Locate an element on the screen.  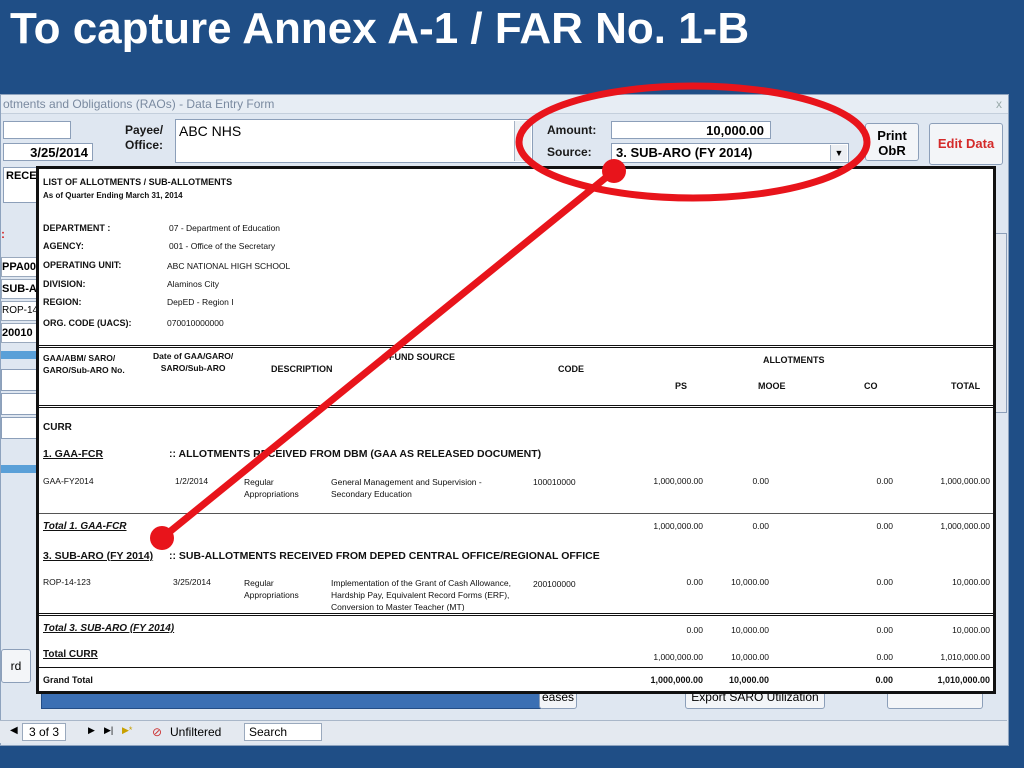
record-button: rd is located at coordinates (16, 666).